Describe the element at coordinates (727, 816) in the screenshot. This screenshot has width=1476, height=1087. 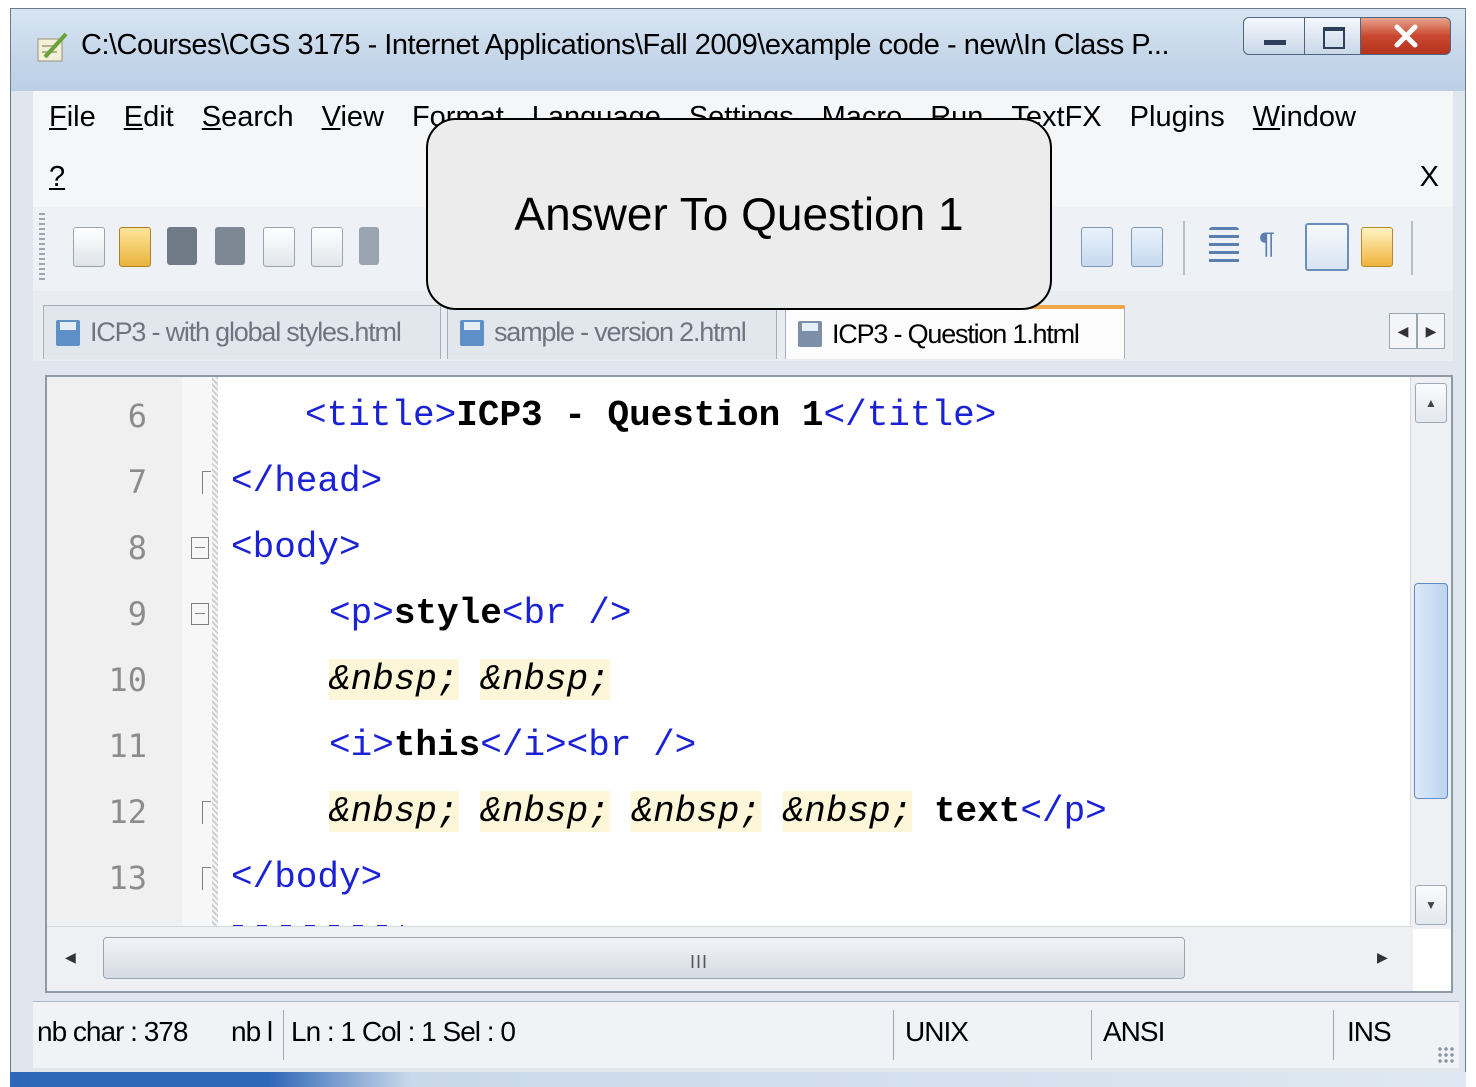
I see `code-line: 12 &nbsp; &nbsp; &nbsp; &nbsp; text</p>` at that location.